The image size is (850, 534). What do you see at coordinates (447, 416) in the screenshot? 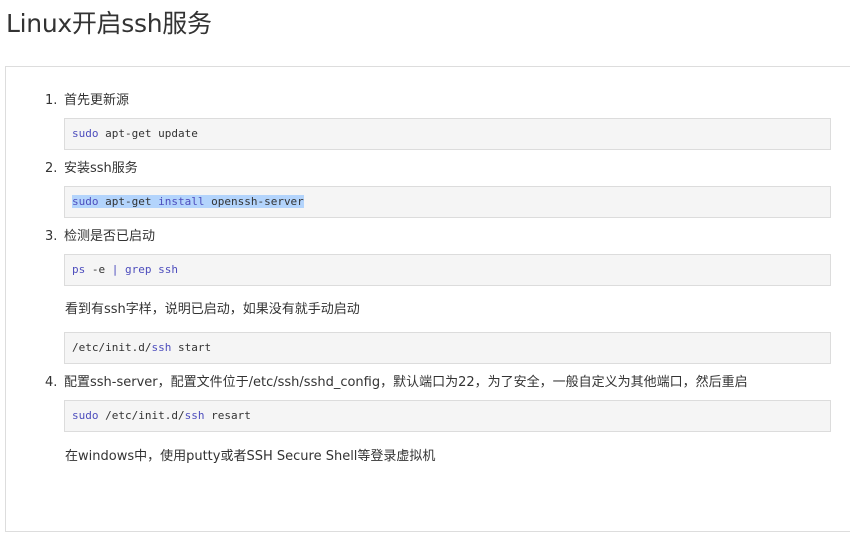
I see `code-block: sudo /etc/init.d/ssh resart` at bounding box center [447, 416].